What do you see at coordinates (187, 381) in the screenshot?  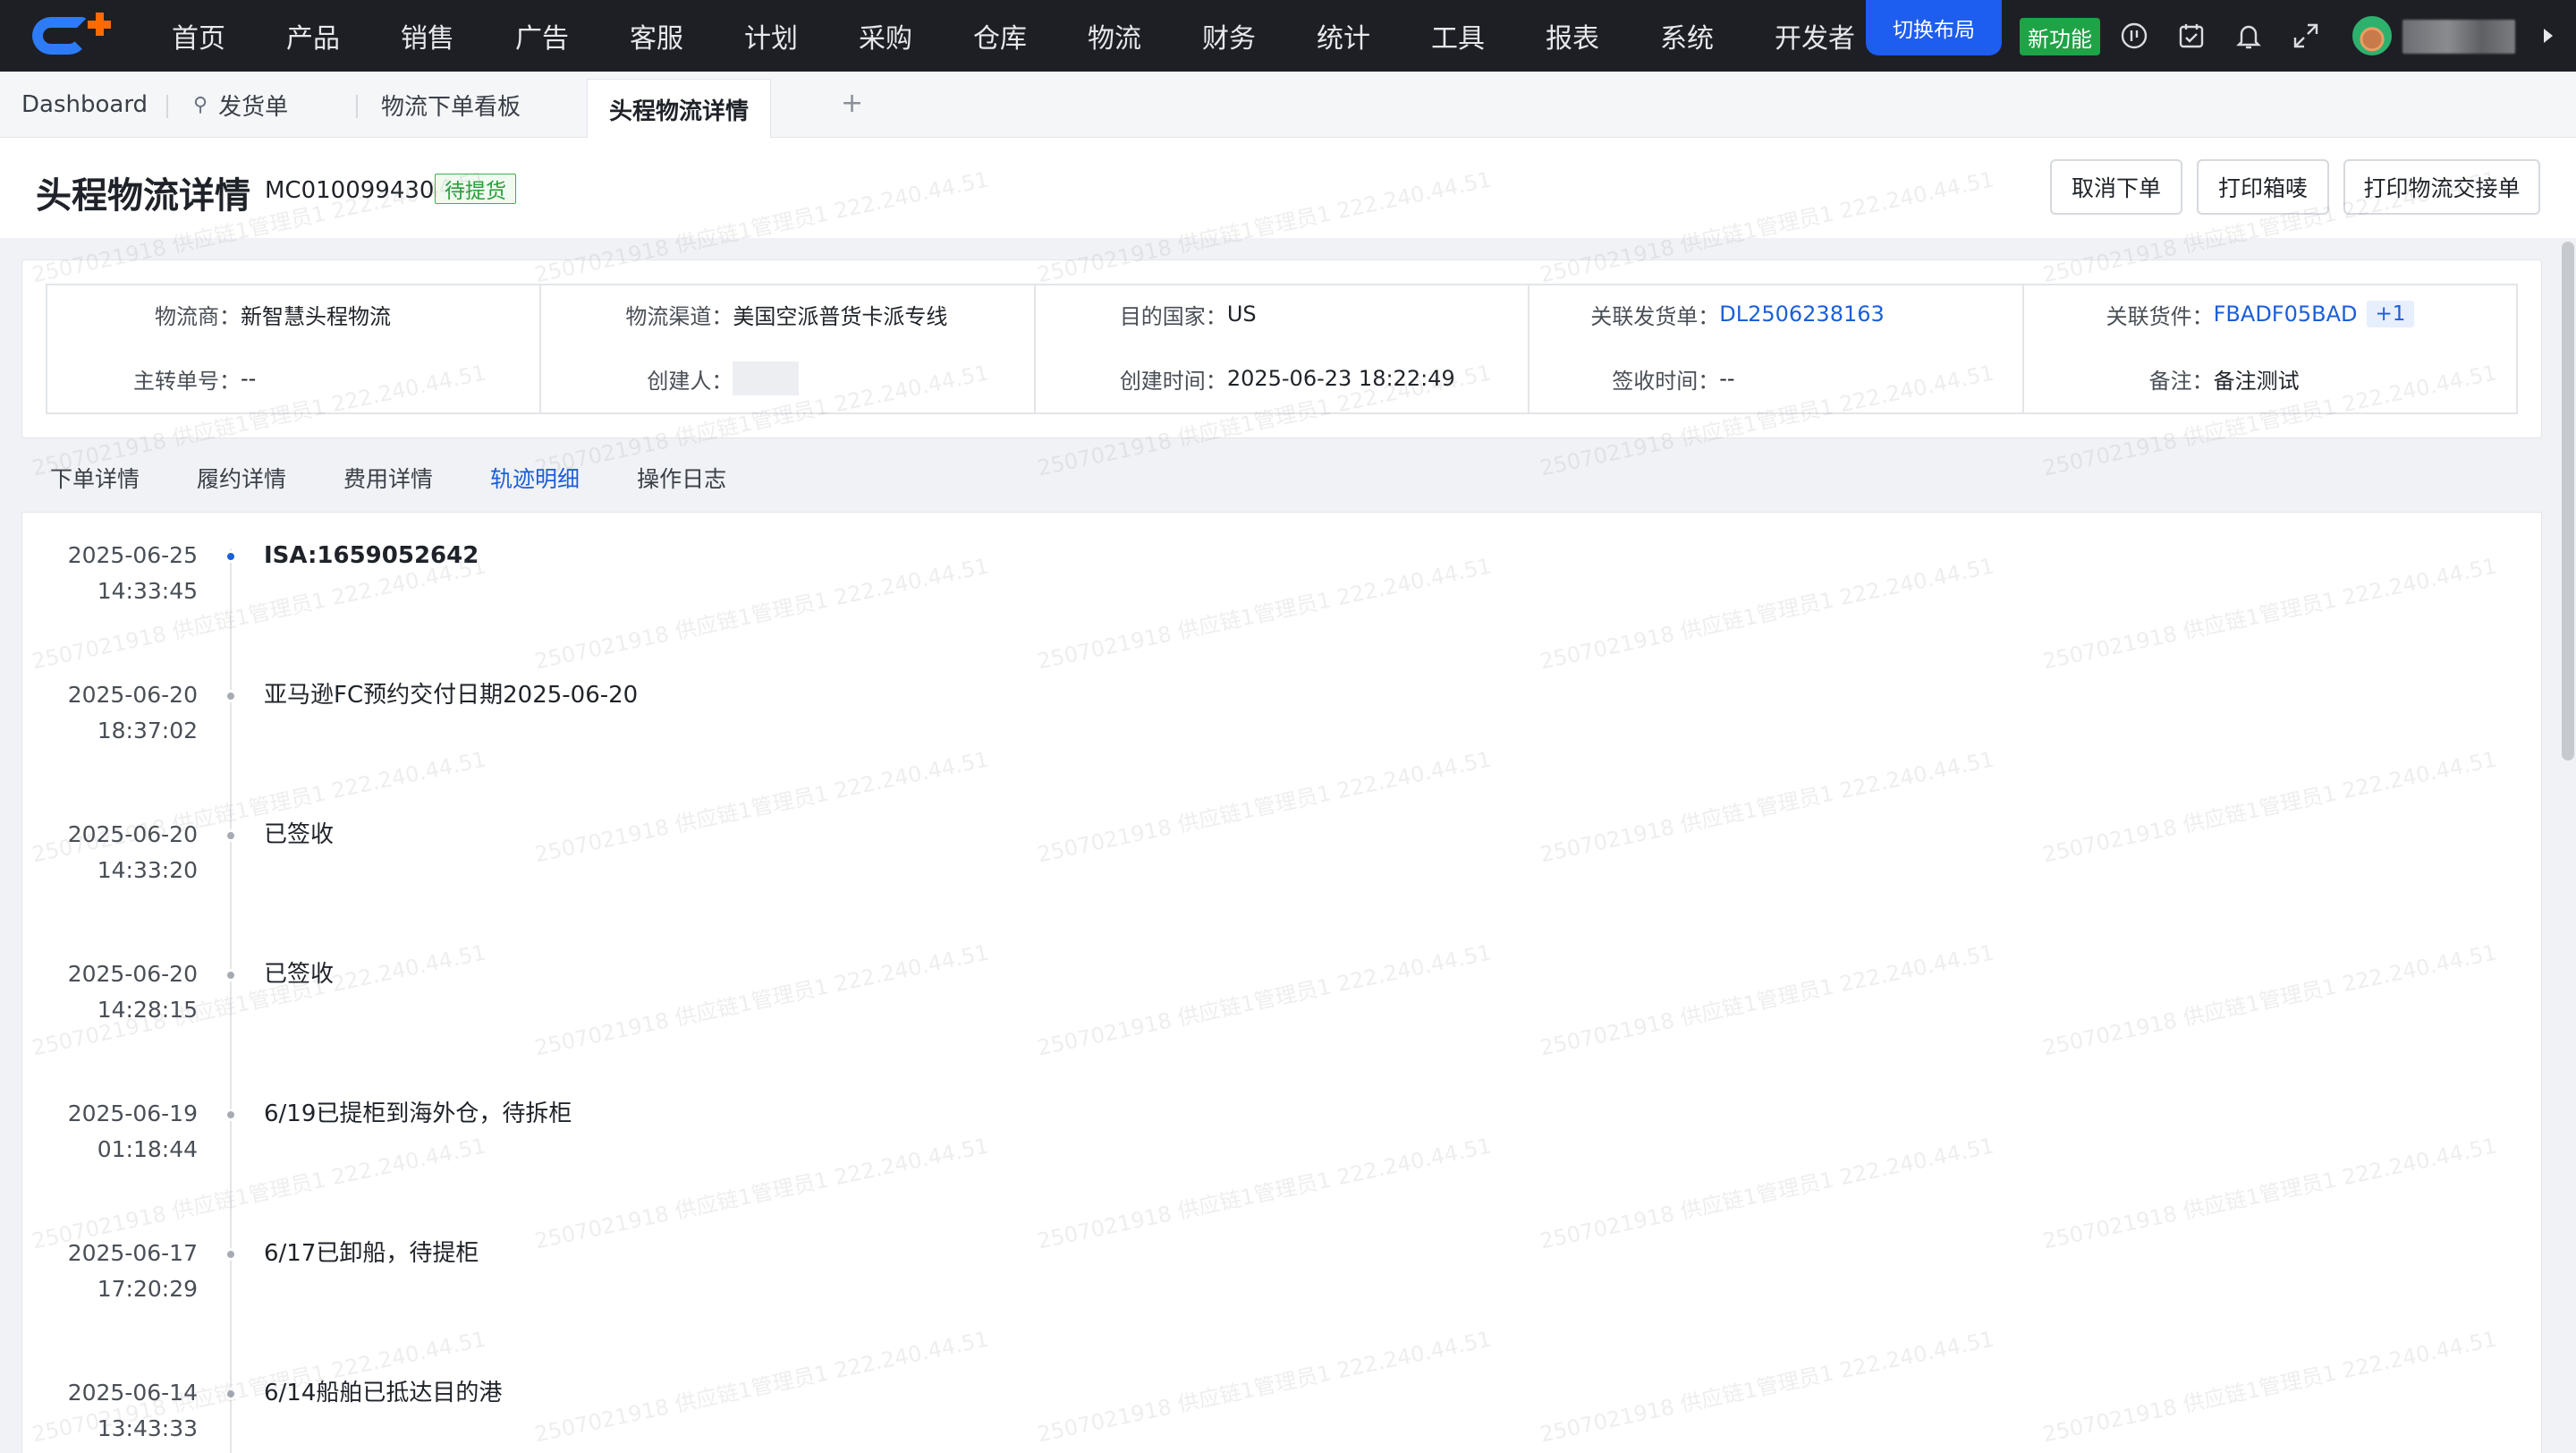 I see `master-no-label: 主转单号：` at bounding box center [187, 381].